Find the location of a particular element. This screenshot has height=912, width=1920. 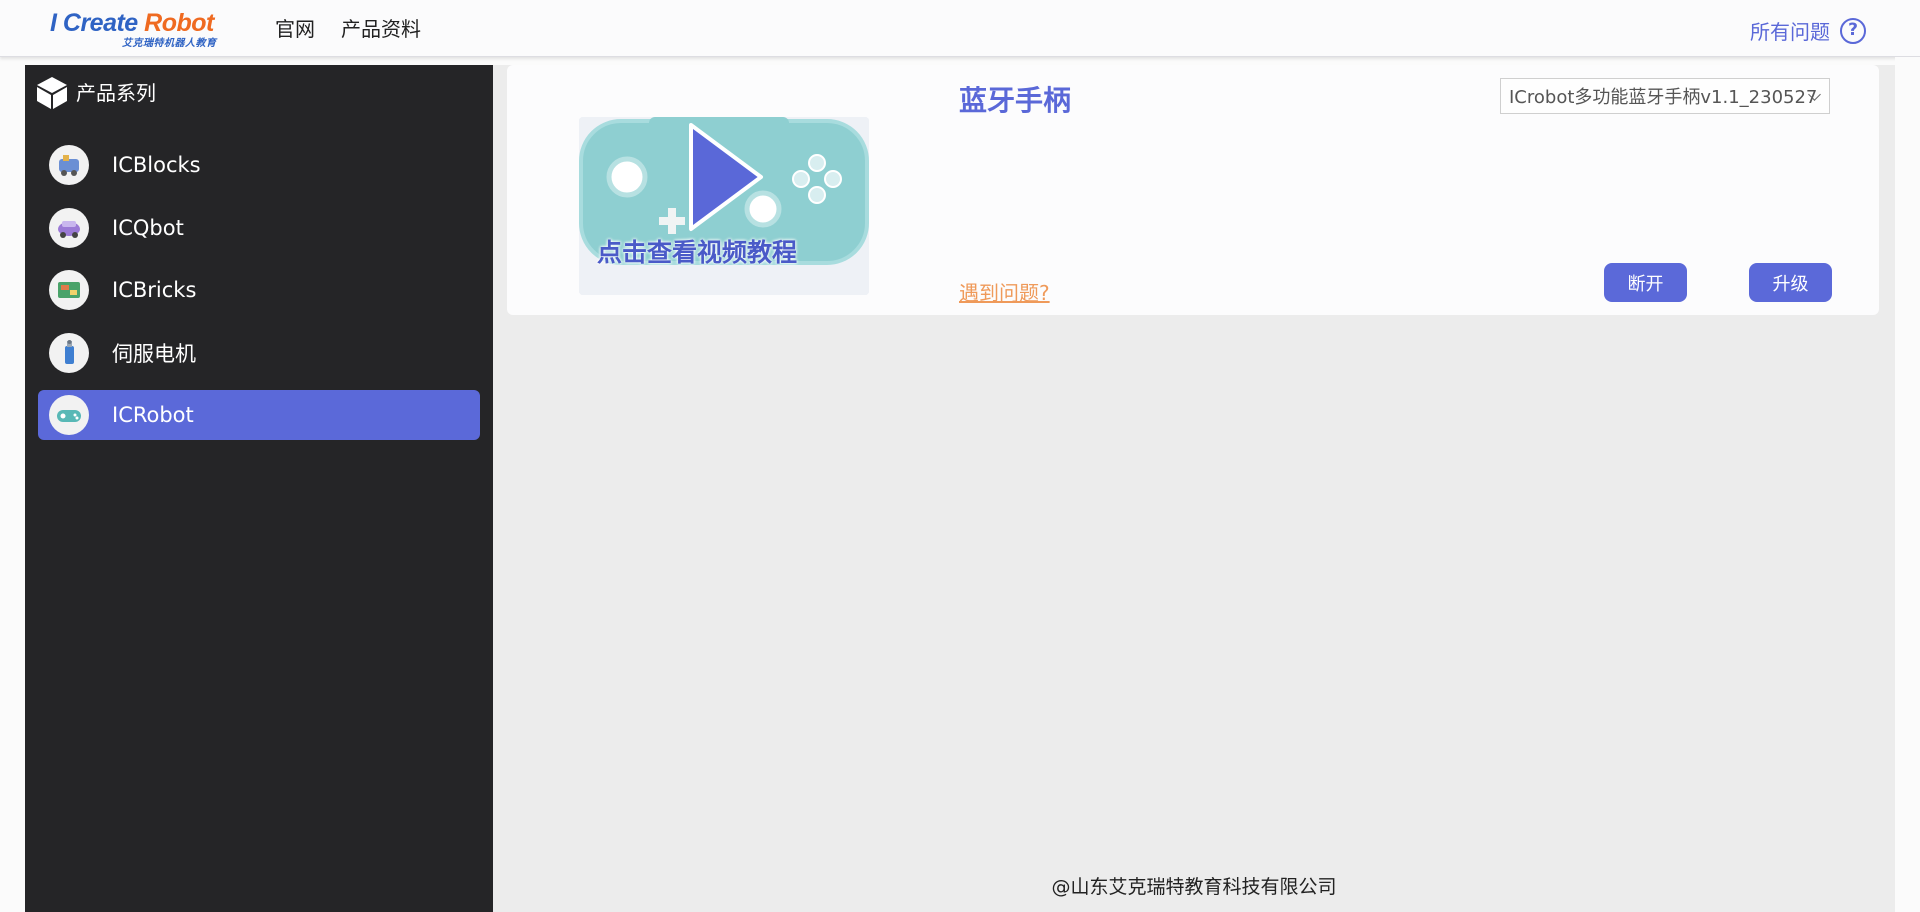

sidebar-item-label: ICRobot is located at coordinates (153, 415).